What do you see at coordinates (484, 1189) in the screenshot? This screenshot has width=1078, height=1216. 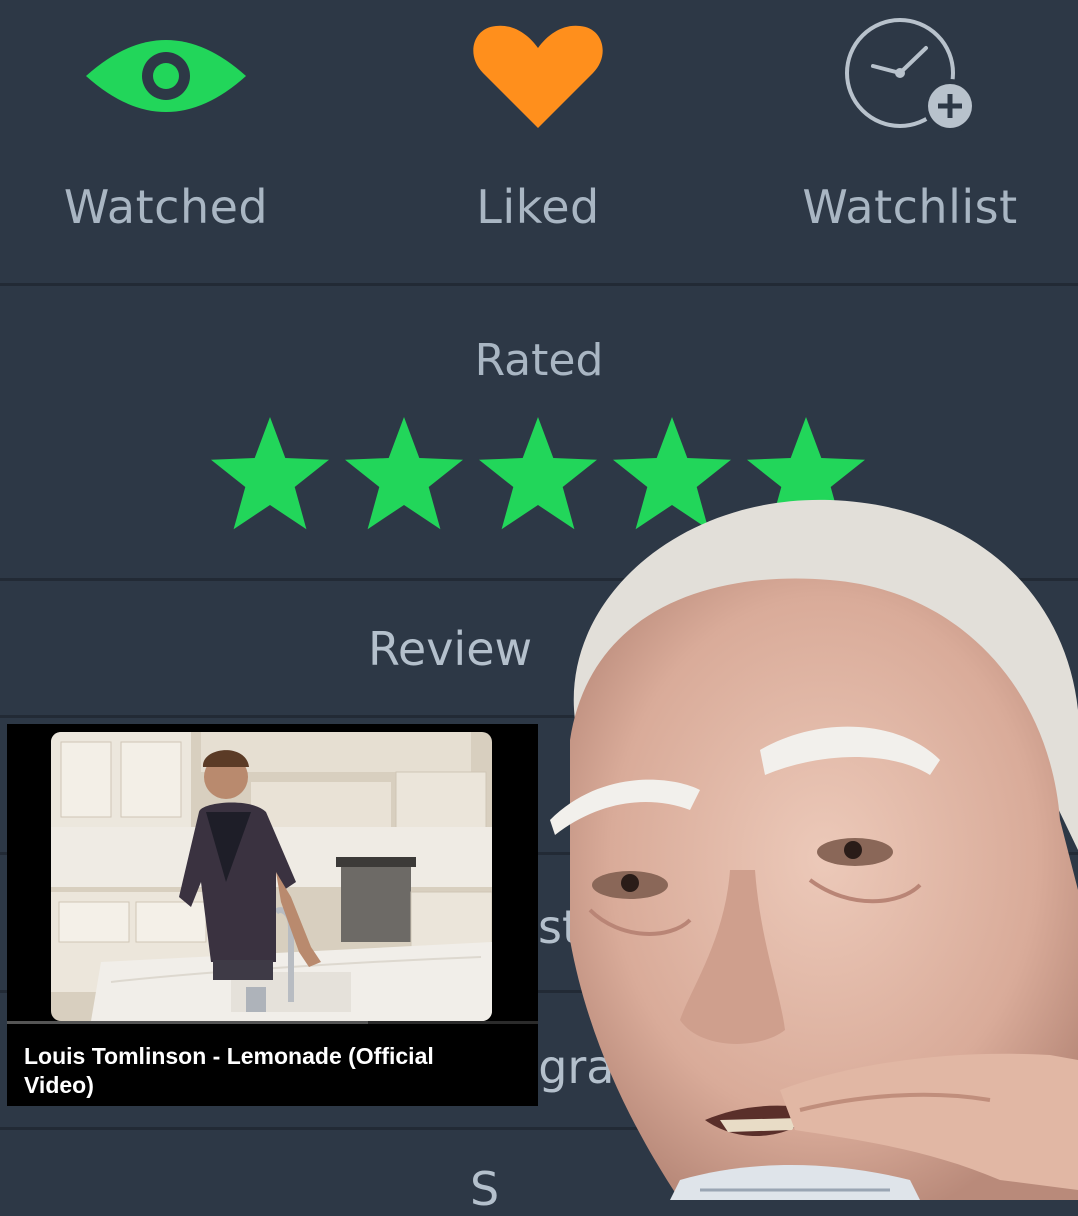 I see `partial-row-text: S` at bounding box center [484, 1189].